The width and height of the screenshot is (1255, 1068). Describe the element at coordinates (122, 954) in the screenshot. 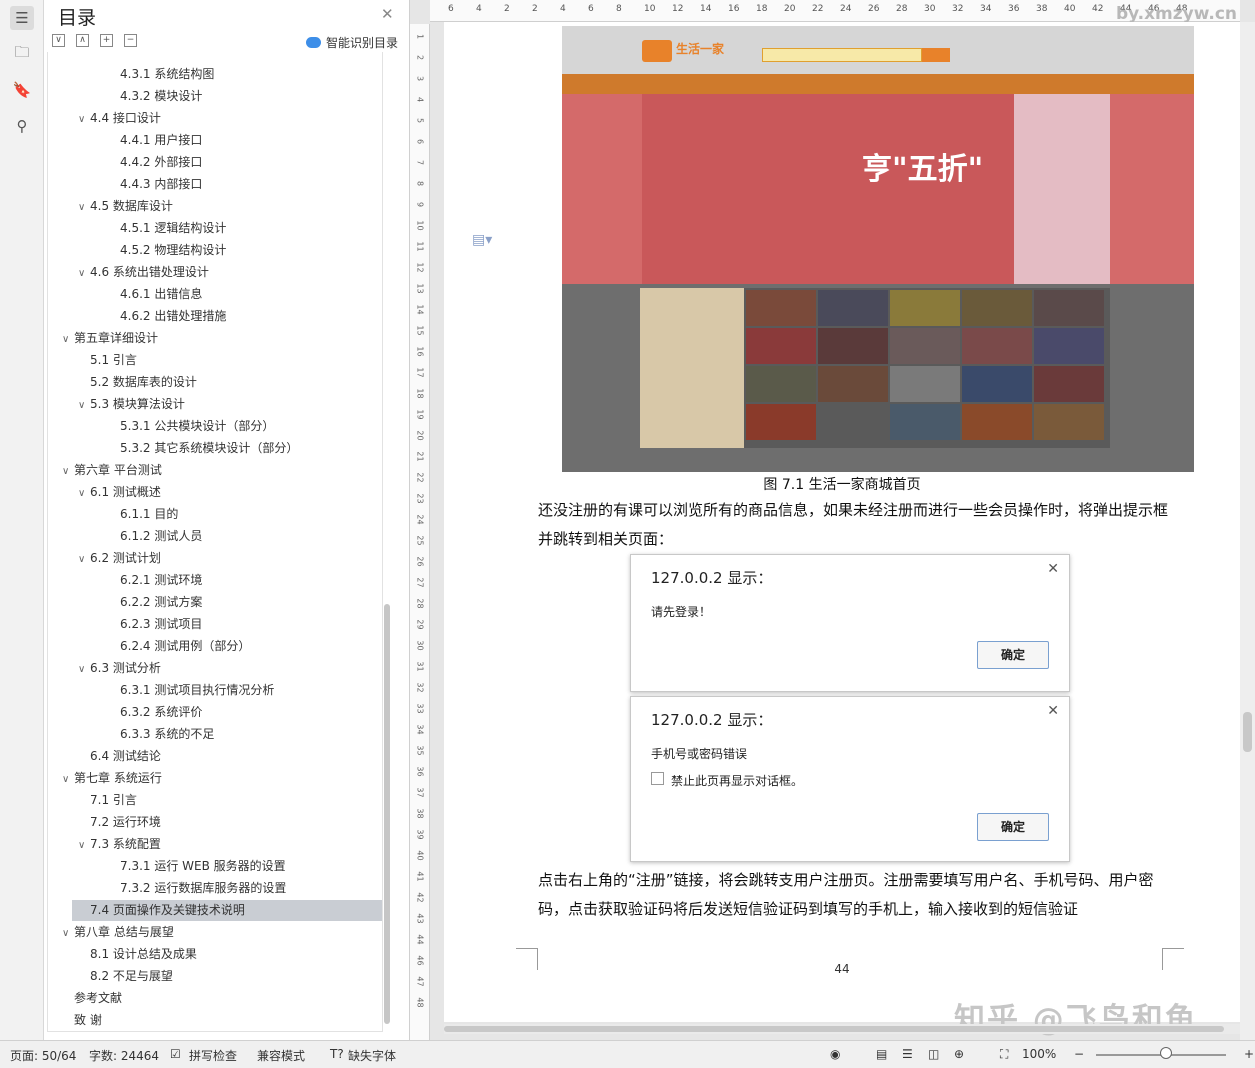

I see `toc-item: 8.1 设计总结及成果` at that location.